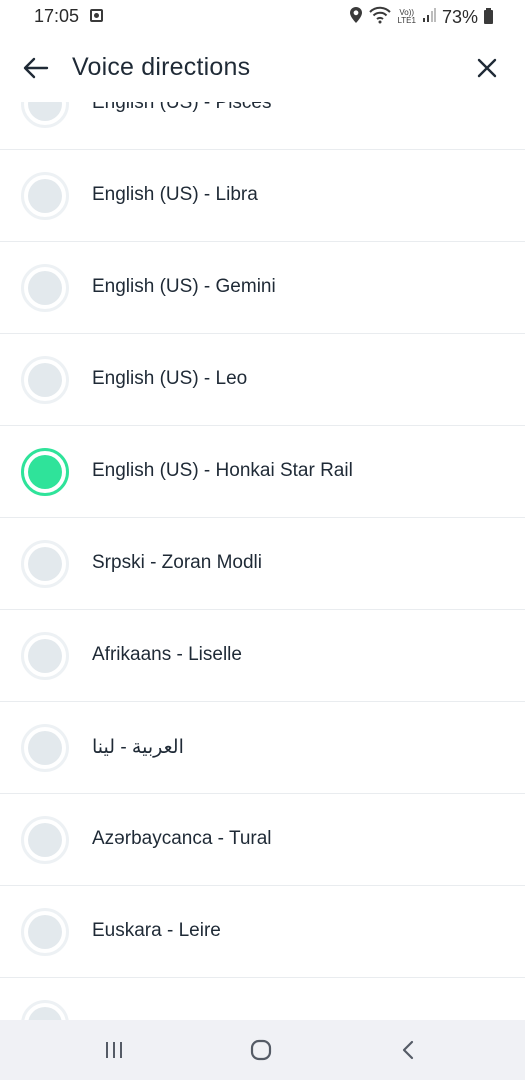 This screenshot has height=1080, width=525. I want to click on navigation-bar, so click(262, 1050).